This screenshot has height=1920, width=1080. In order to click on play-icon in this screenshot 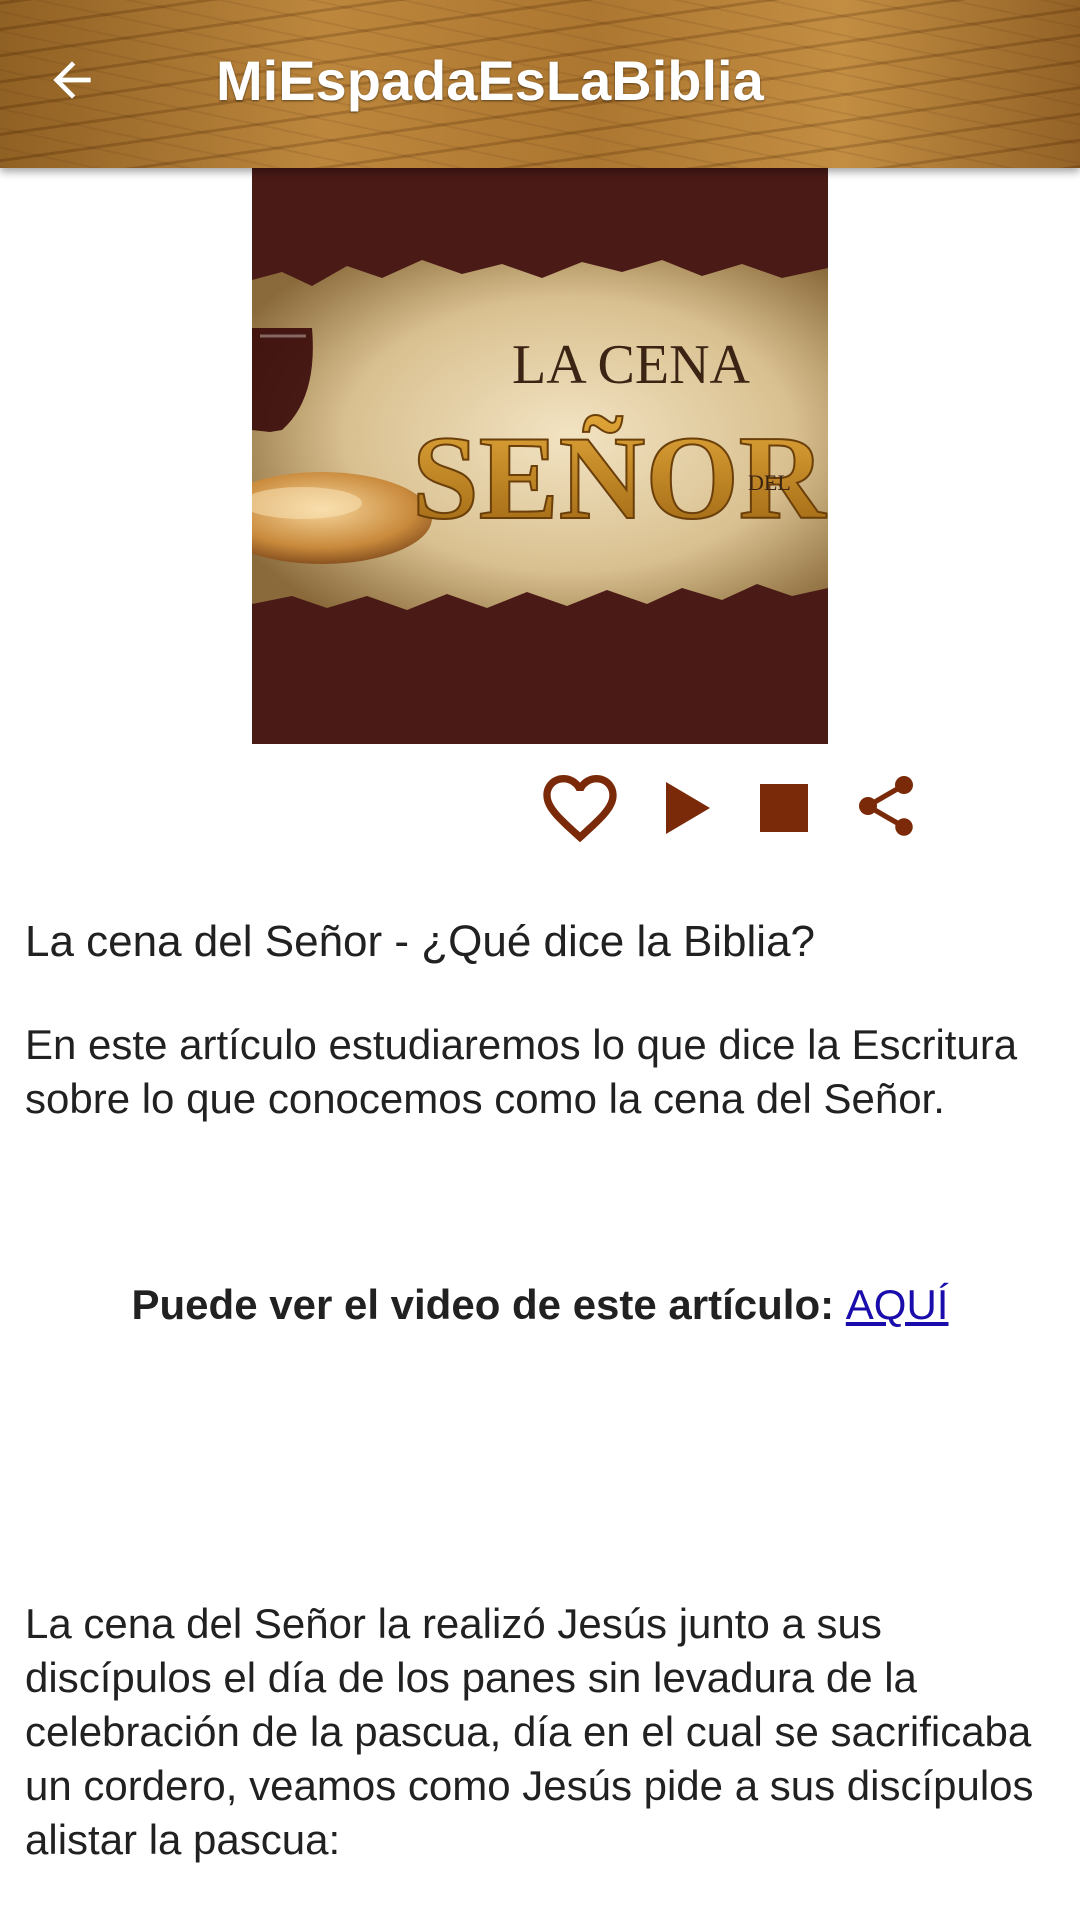, I will do `click(688, 808)`.